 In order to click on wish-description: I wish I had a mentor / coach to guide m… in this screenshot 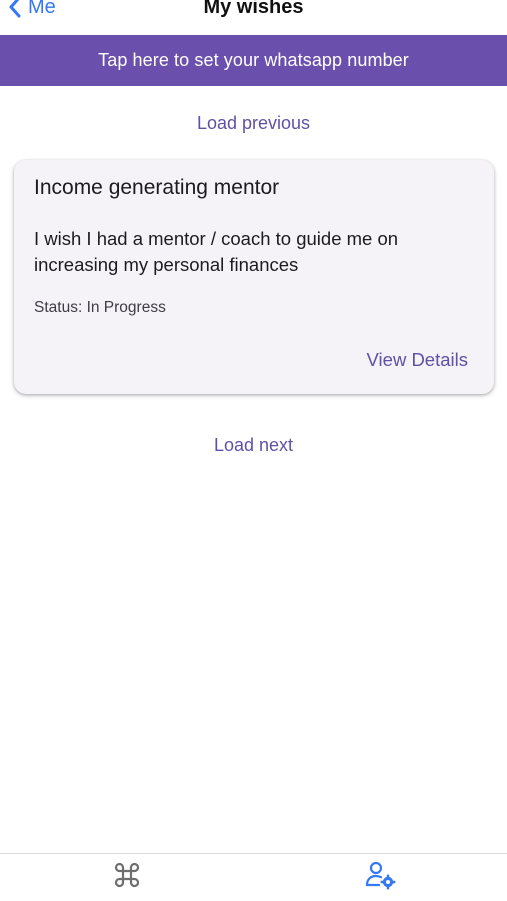, I will do `click(216, 251)`.